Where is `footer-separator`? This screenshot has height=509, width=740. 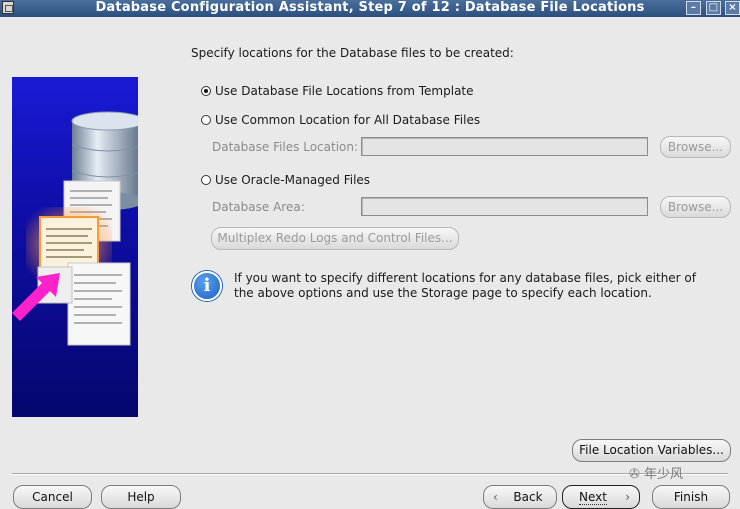
footer-separator is located at coordinates (370, 474).